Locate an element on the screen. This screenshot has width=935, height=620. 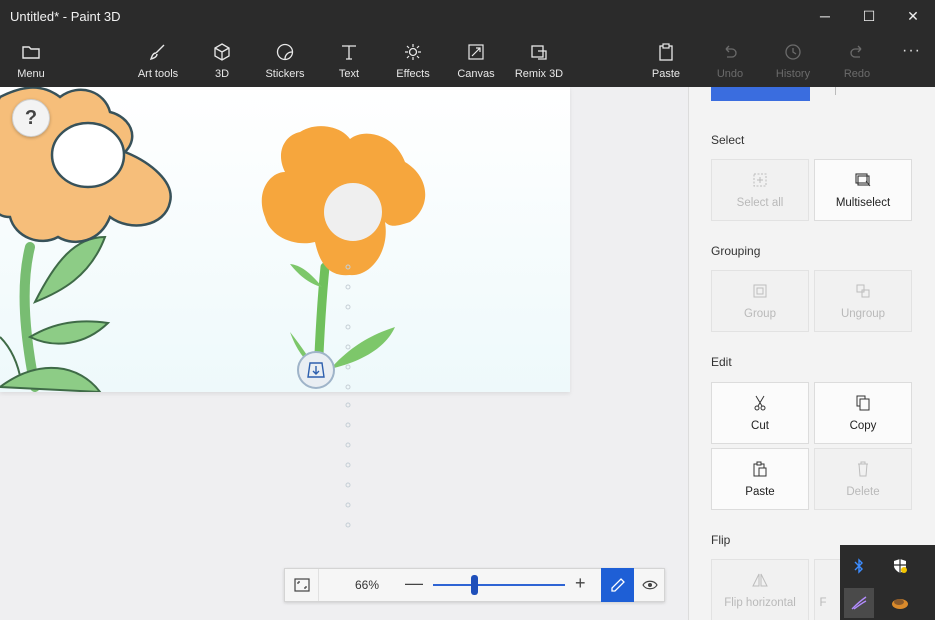
stickers-button: Stickers is located at coordinates (285, 61).